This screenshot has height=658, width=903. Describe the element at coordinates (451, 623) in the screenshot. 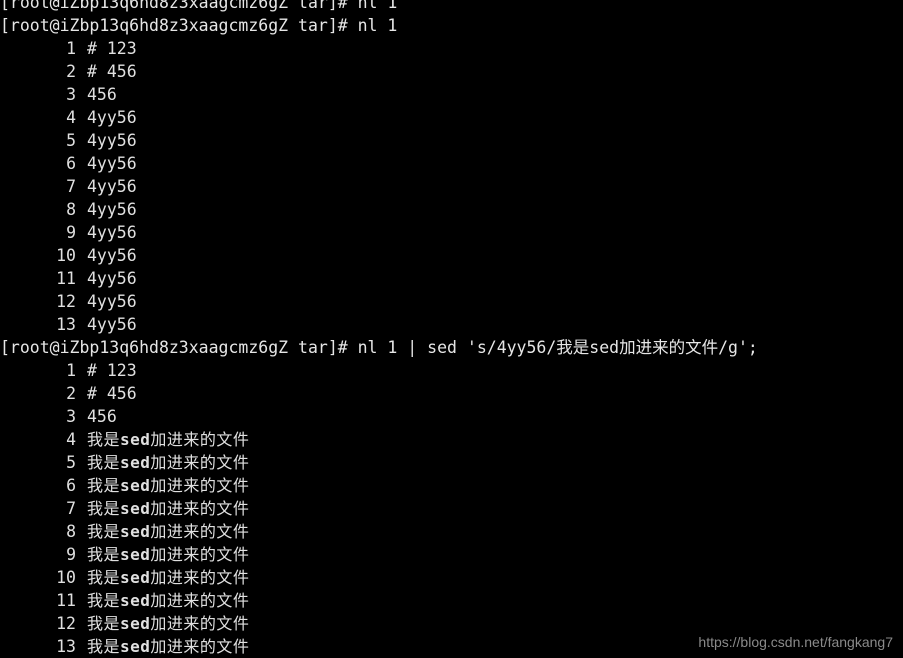

I see `output-line: 12 我是sed加进来的文件` at that location.